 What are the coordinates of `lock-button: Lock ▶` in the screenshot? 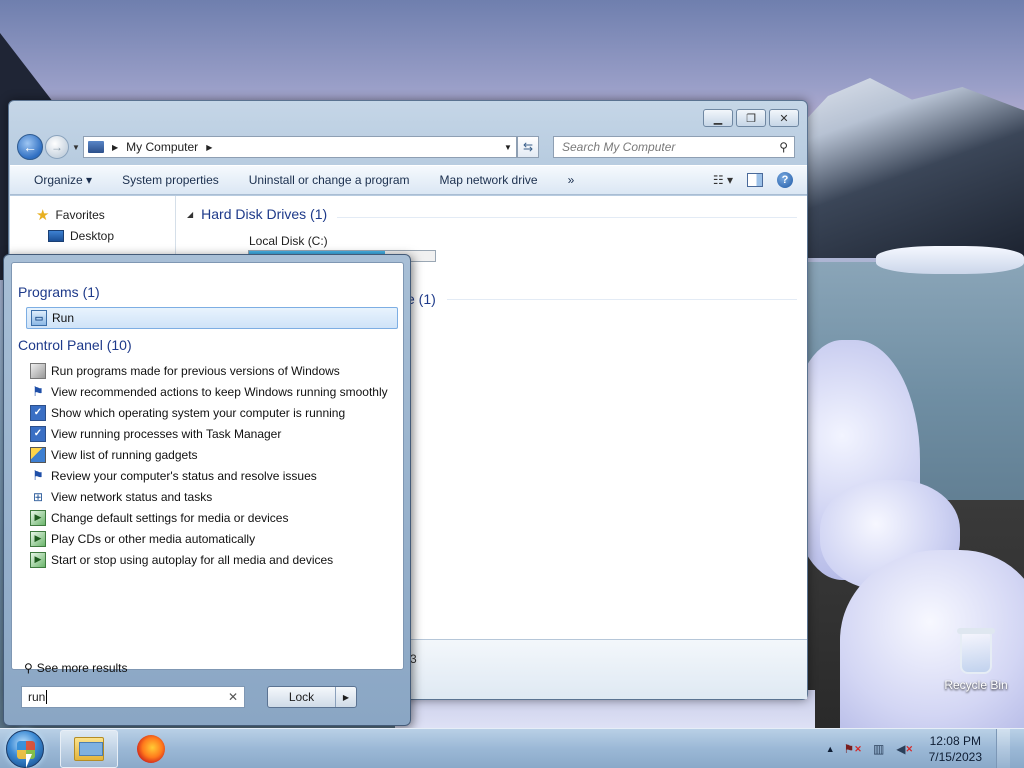 It's located at (312, 697).